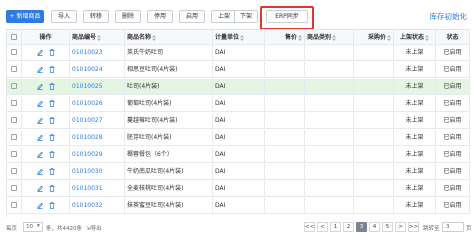  I want to click on table-row: 01010025 吐司(4片装) DAI 未上架 已启用, so click(238, 87).